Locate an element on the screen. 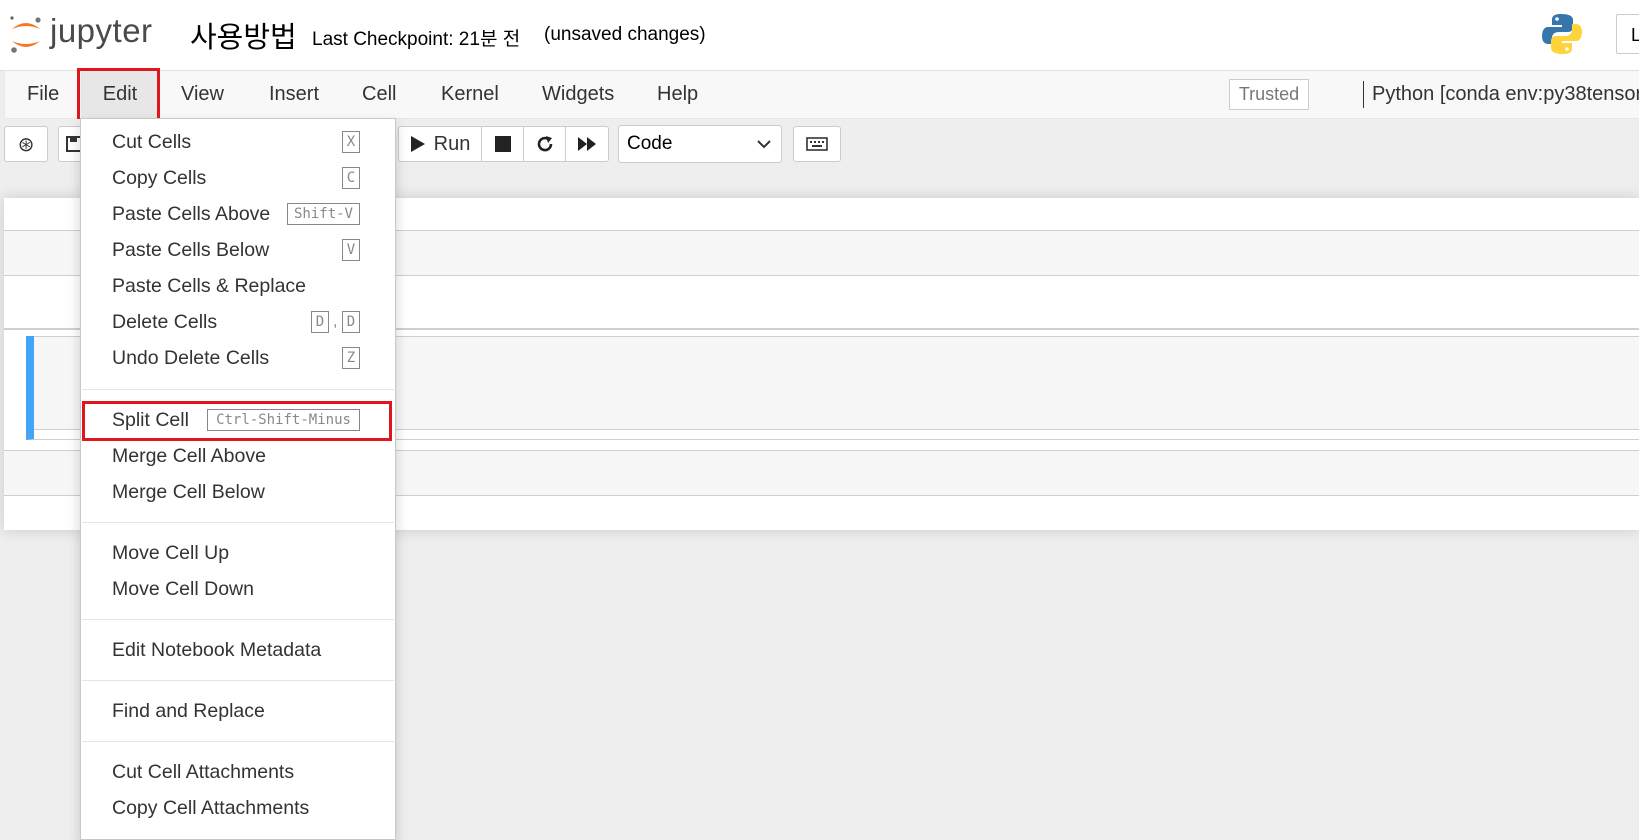 The image size is (1639, 840). jupyter-logo-icon is located at coordinates (26, 34).